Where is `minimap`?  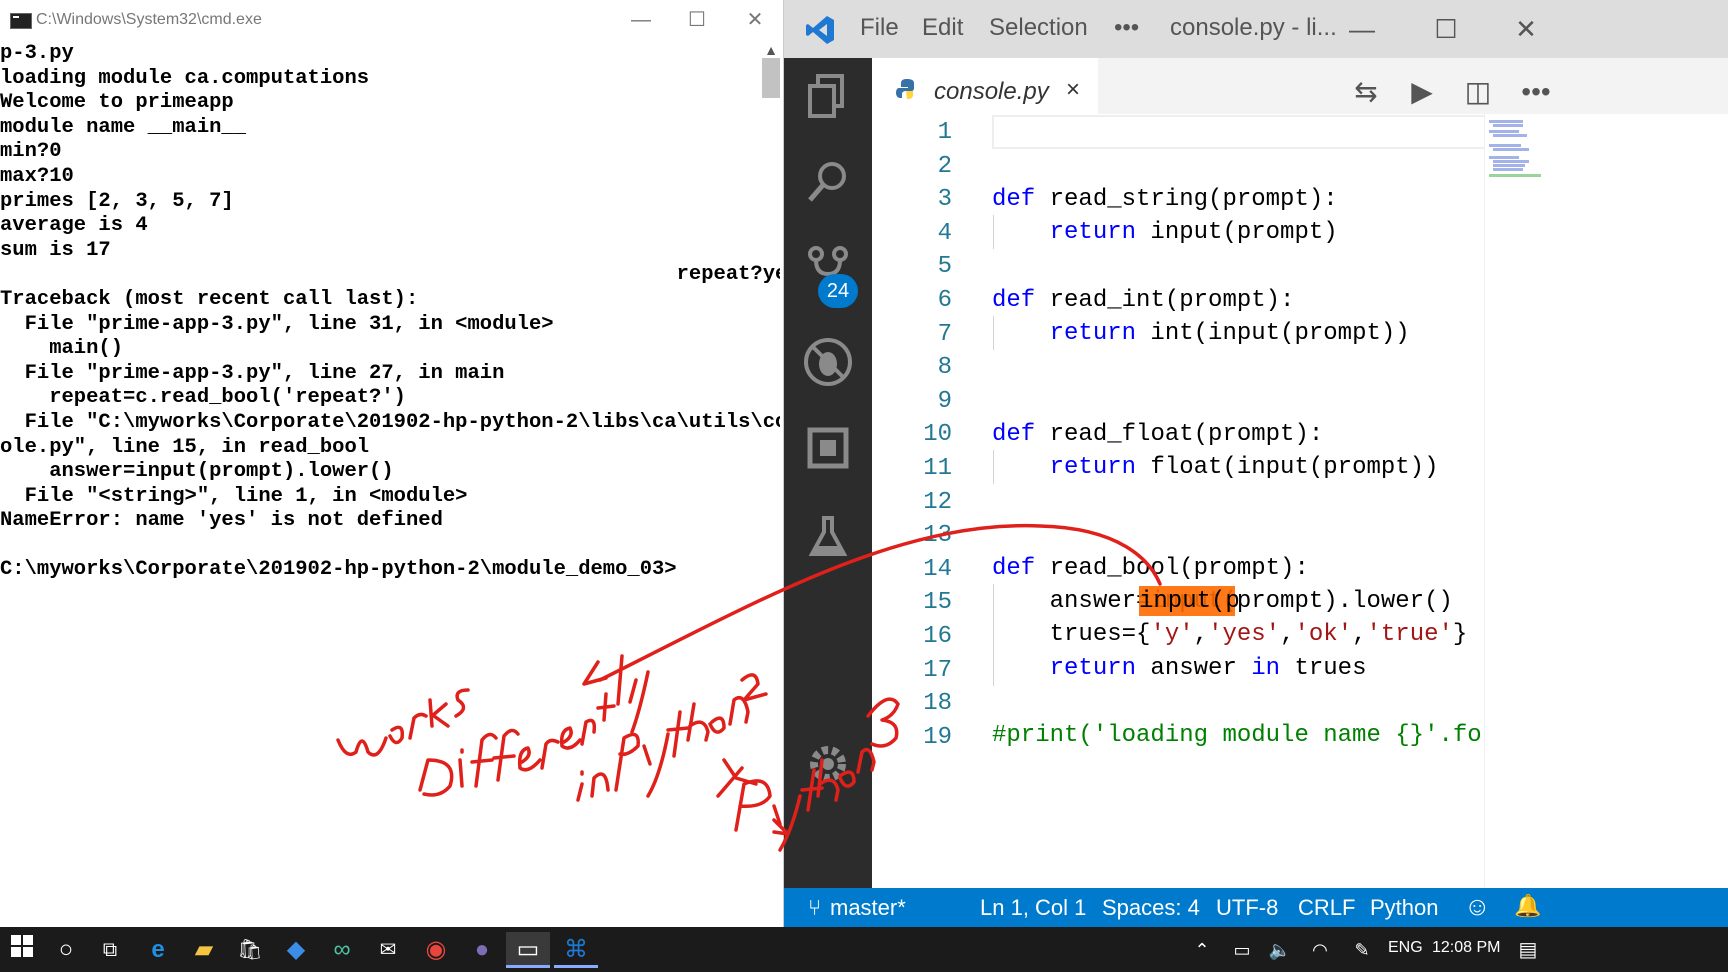
minimap is located at coordinates (1525, 501).